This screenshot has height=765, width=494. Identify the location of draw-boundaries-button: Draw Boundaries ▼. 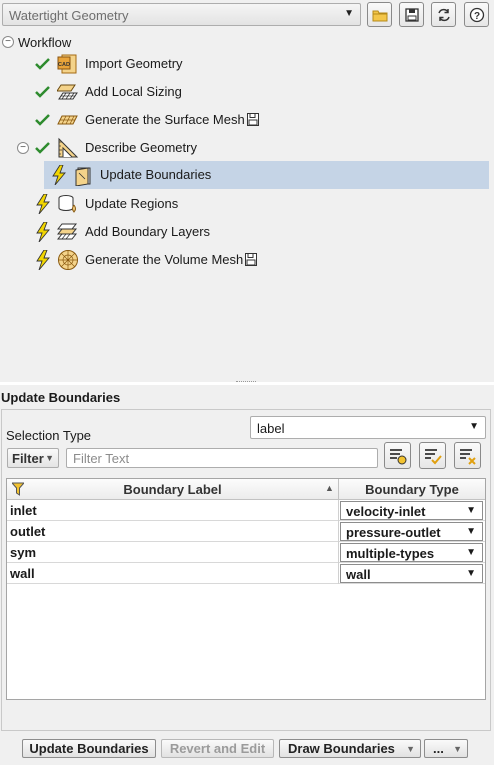
(350, 748).